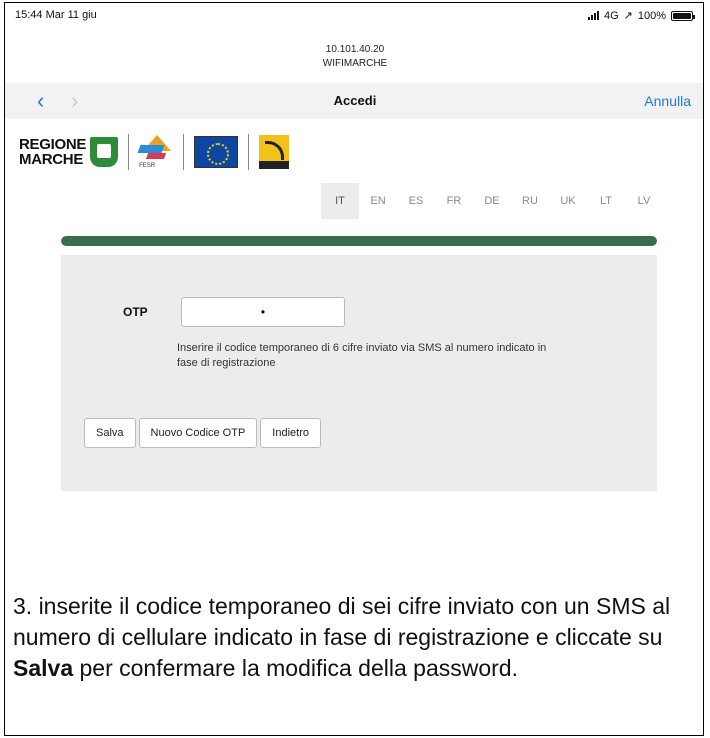 The image size is (710, 738). I want to click on captive-portal-navbar: ‹ › Accedi Annulla, so click(354, 101).